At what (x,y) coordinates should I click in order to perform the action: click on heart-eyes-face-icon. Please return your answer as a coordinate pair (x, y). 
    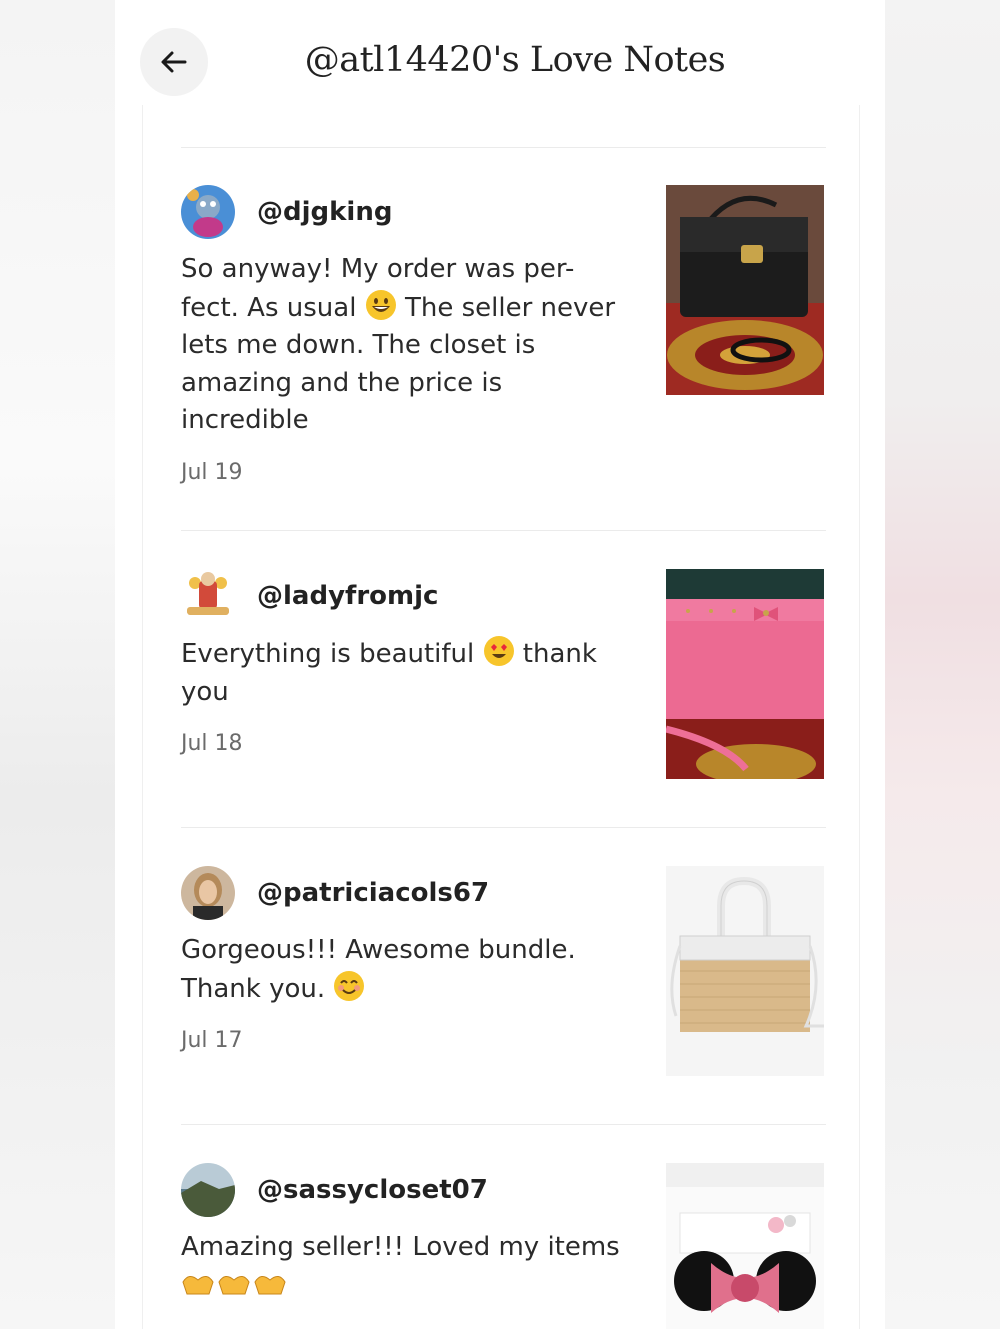
    Looking at the image, I should click on (498, 651).